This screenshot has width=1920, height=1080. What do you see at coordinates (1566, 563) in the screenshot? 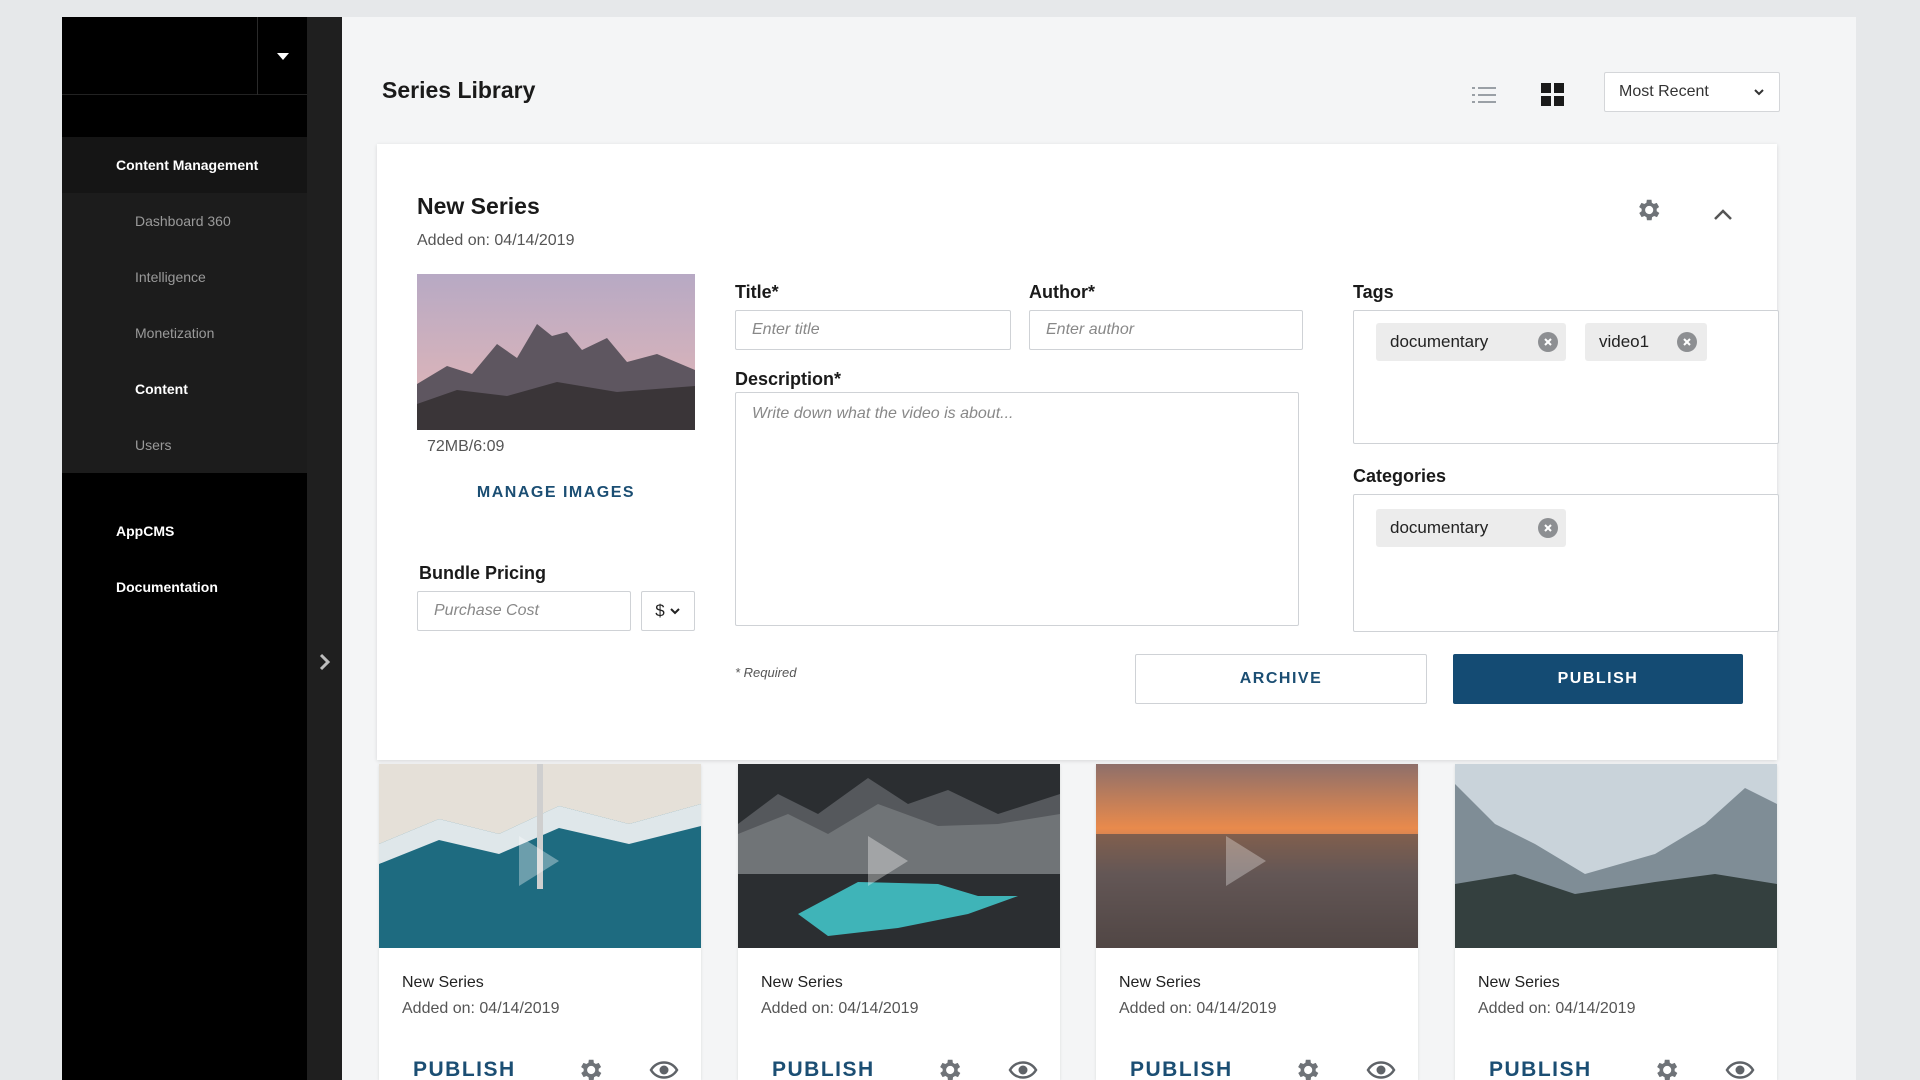
I see `categories-input: documentary` at bounding box center [1566, 563].